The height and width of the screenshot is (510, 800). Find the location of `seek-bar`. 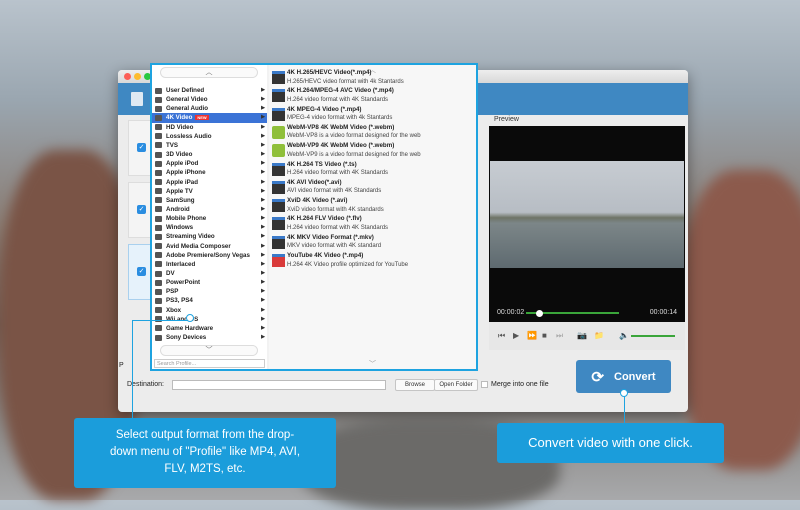

seek-bar is located at coordinates (572, 313).